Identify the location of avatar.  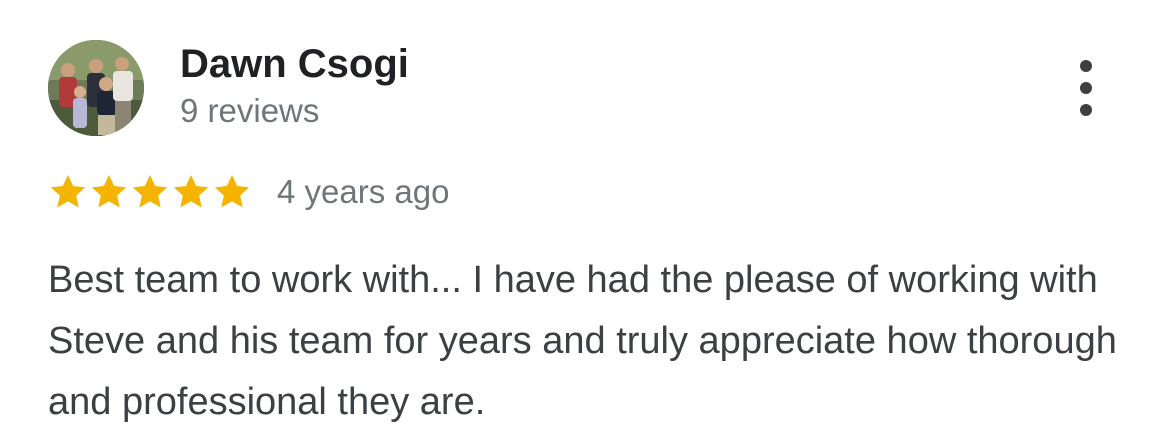
(96, 88).